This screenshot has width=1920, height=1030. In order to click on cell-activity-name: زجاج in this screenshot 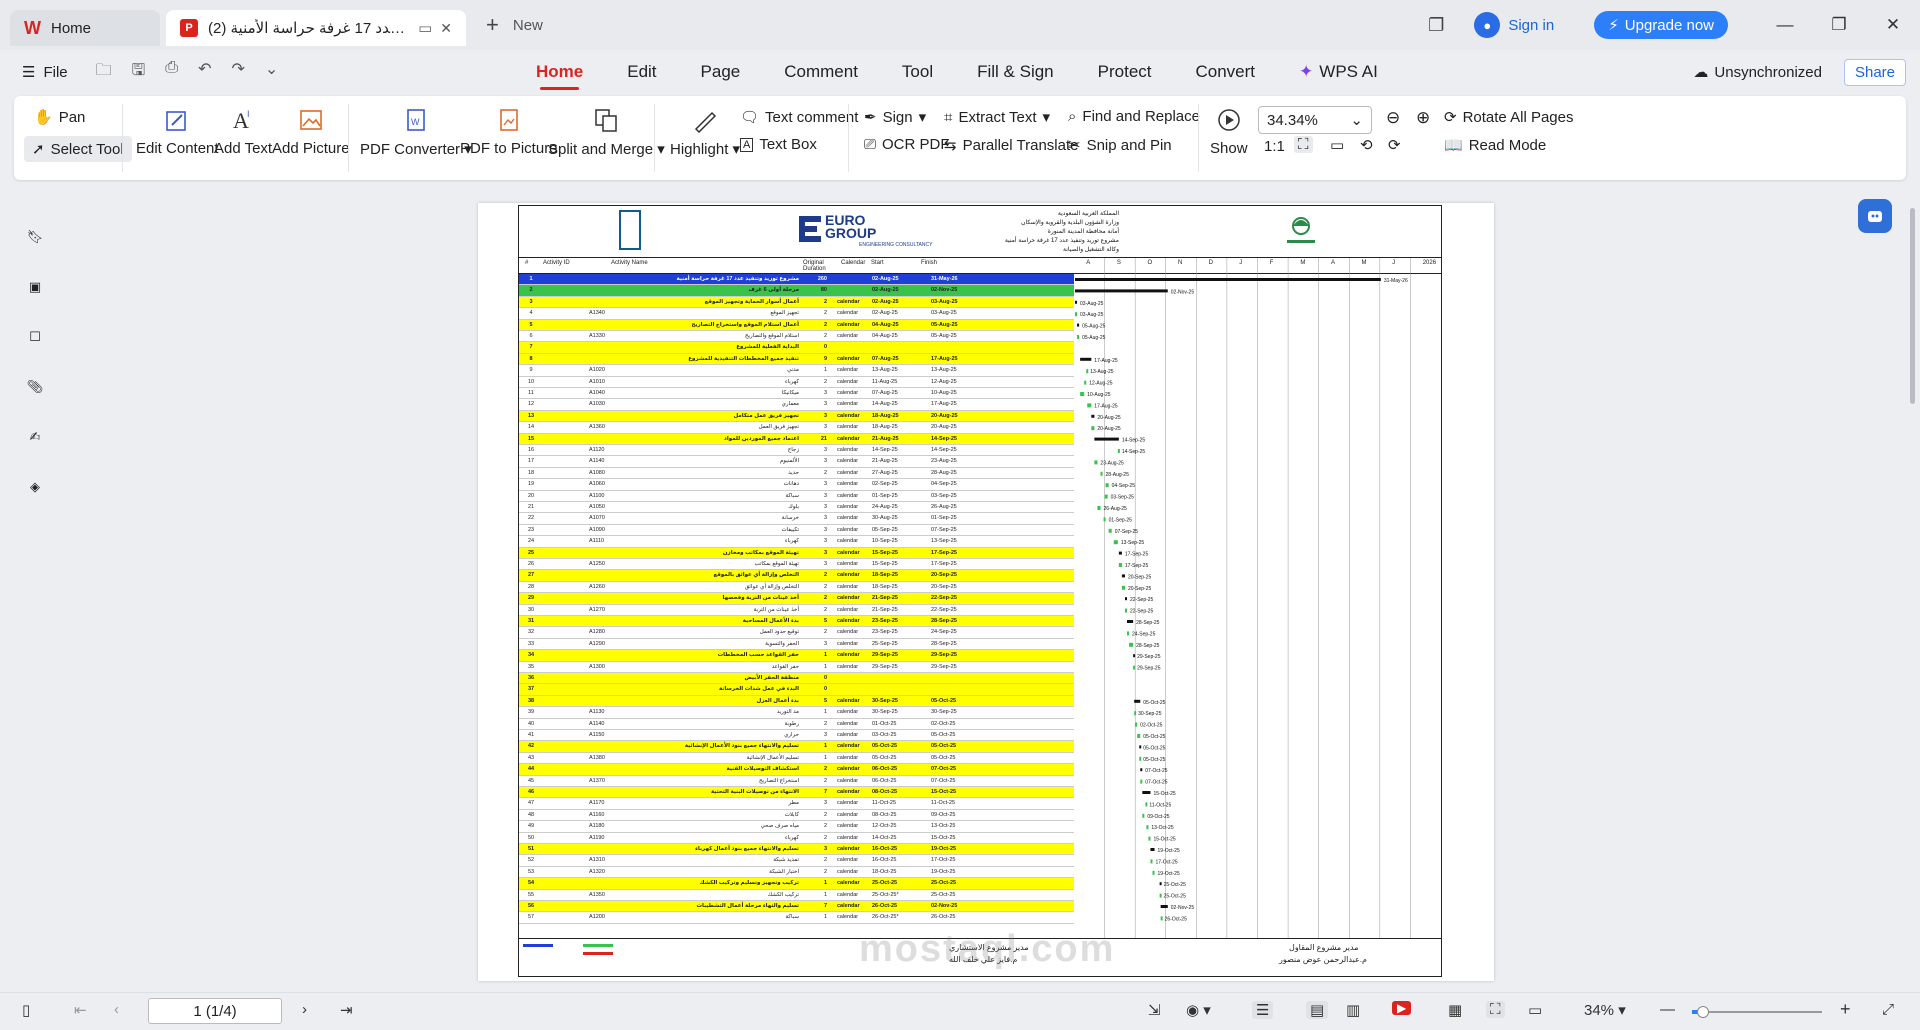, I will do `click(793, 450)`.